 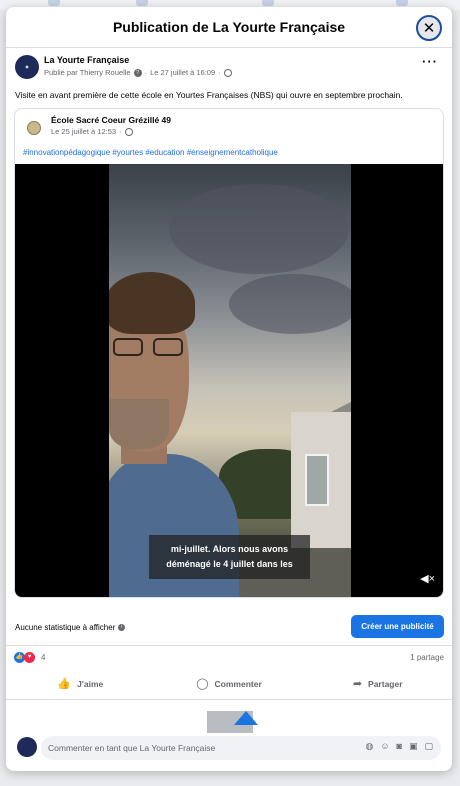 I want to click on person-glasses, so click(x=151, y=348).